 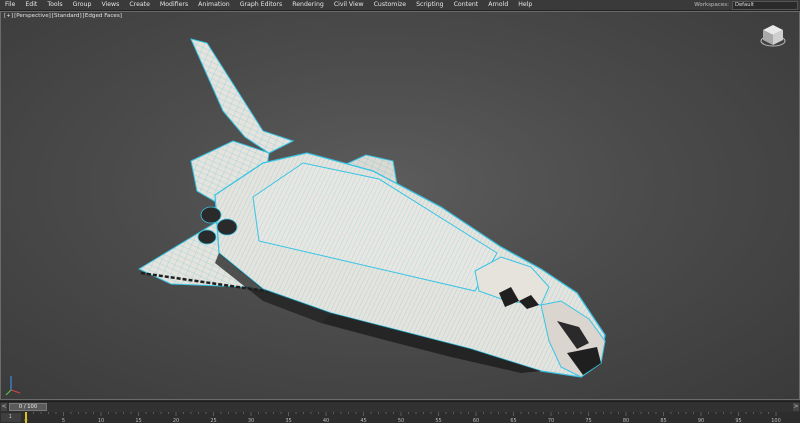 What do you see at coordinates (349, 5) in the screenshot?
I see `menu-civil-view: Civil View` at bounding box center [349, 5].